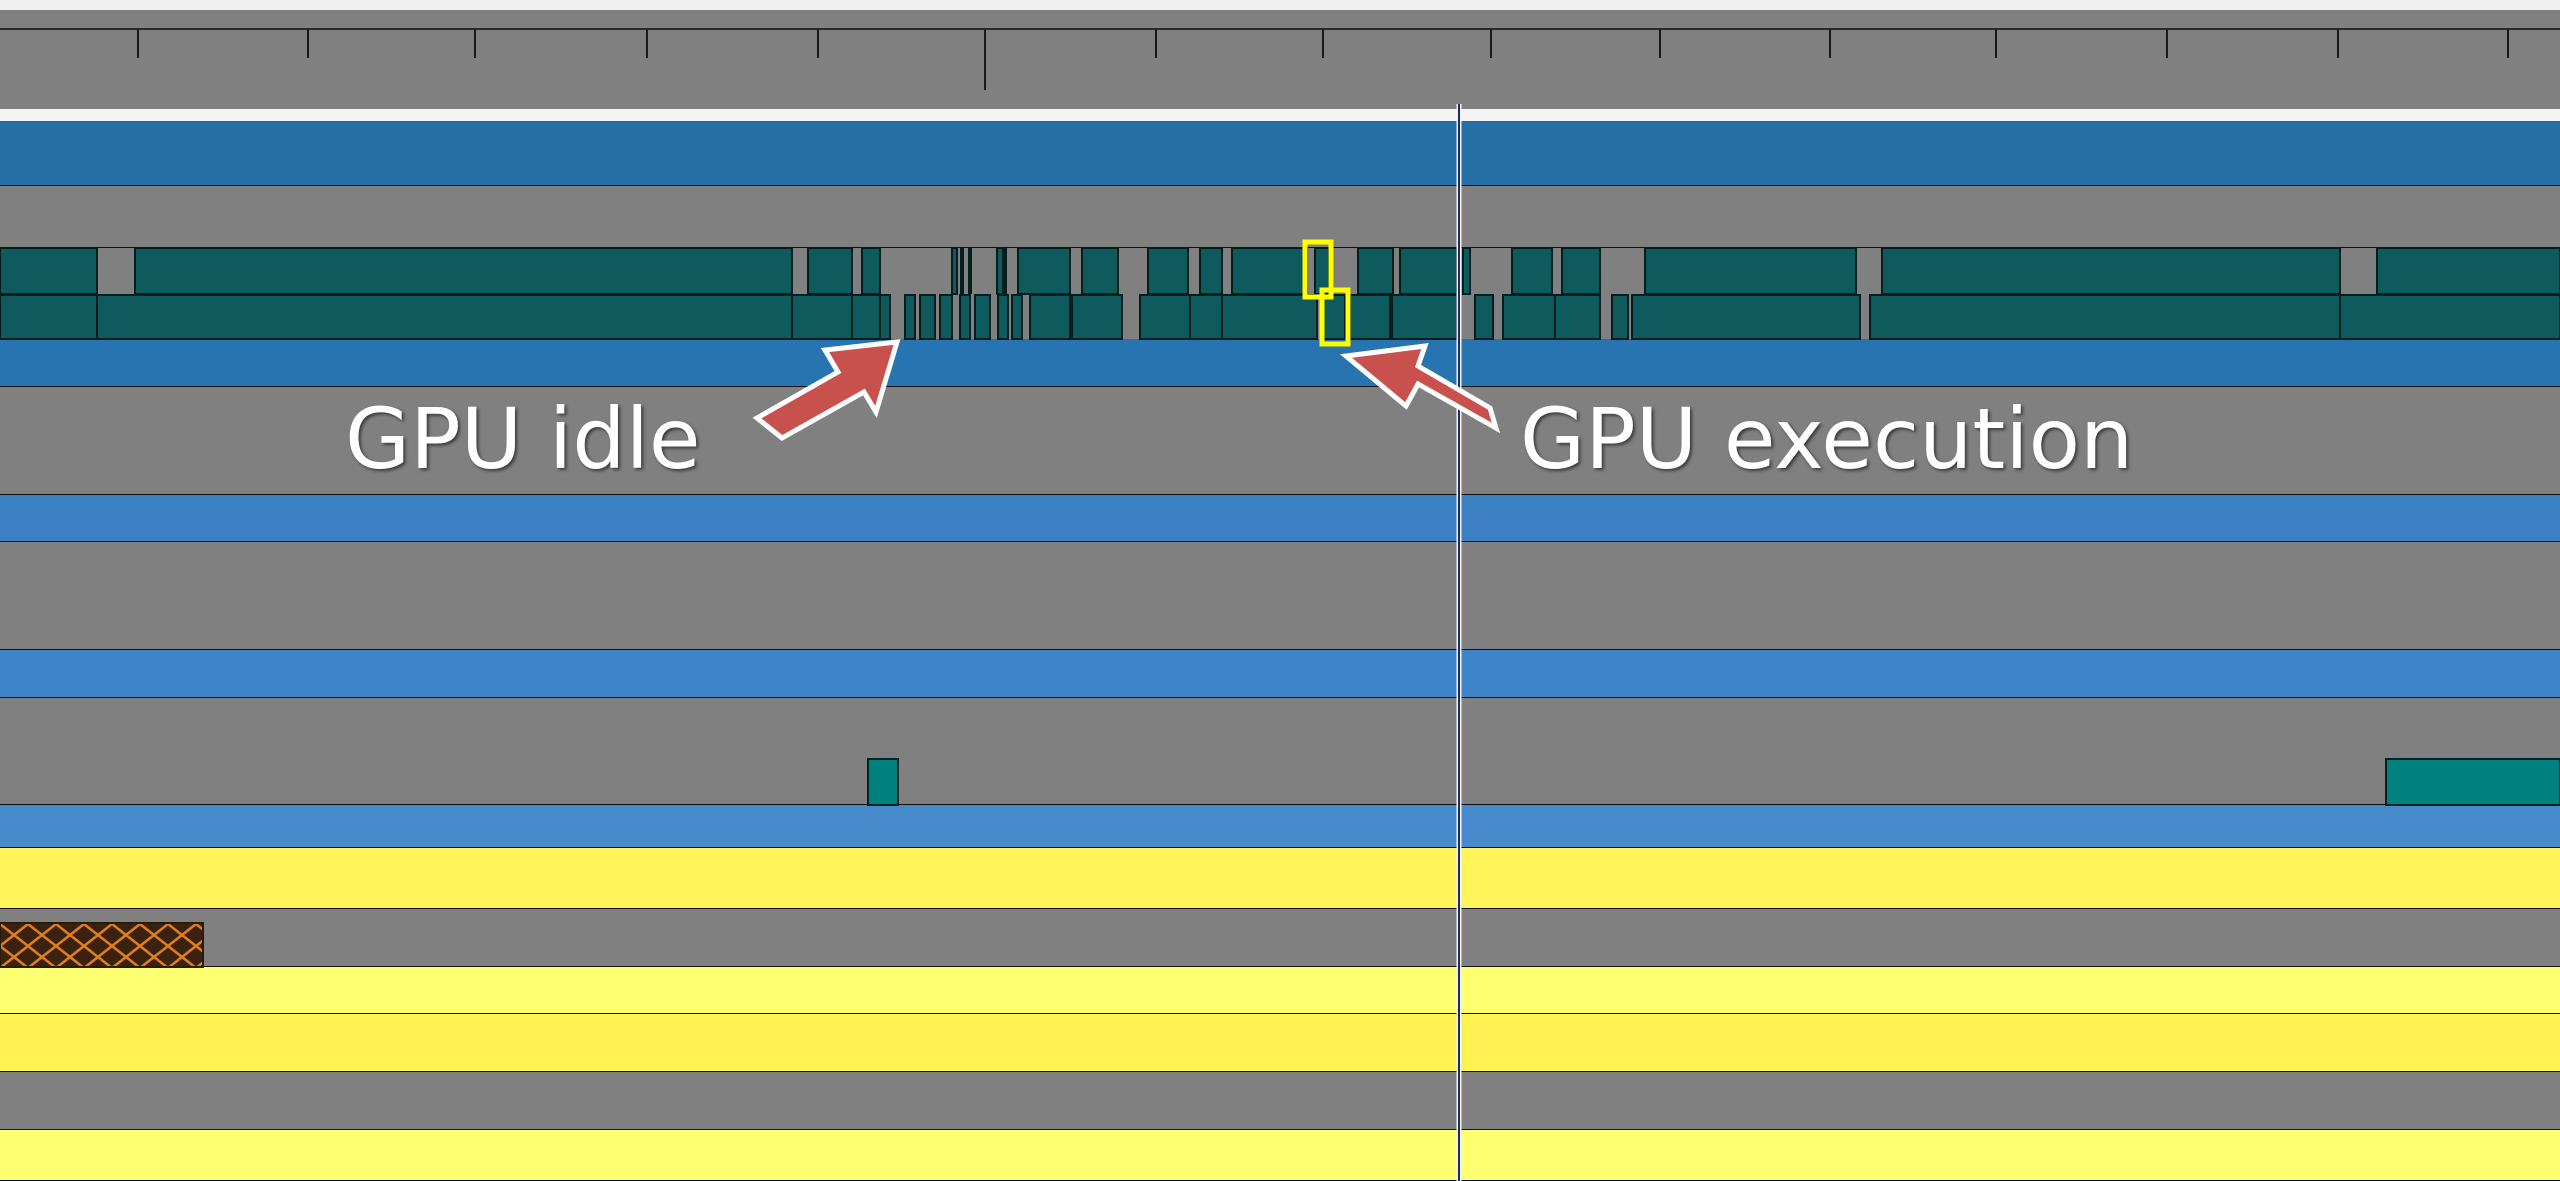  Describe the element at coordinates (102, 945) in the screenshot. I see `hatched-event` at that location.